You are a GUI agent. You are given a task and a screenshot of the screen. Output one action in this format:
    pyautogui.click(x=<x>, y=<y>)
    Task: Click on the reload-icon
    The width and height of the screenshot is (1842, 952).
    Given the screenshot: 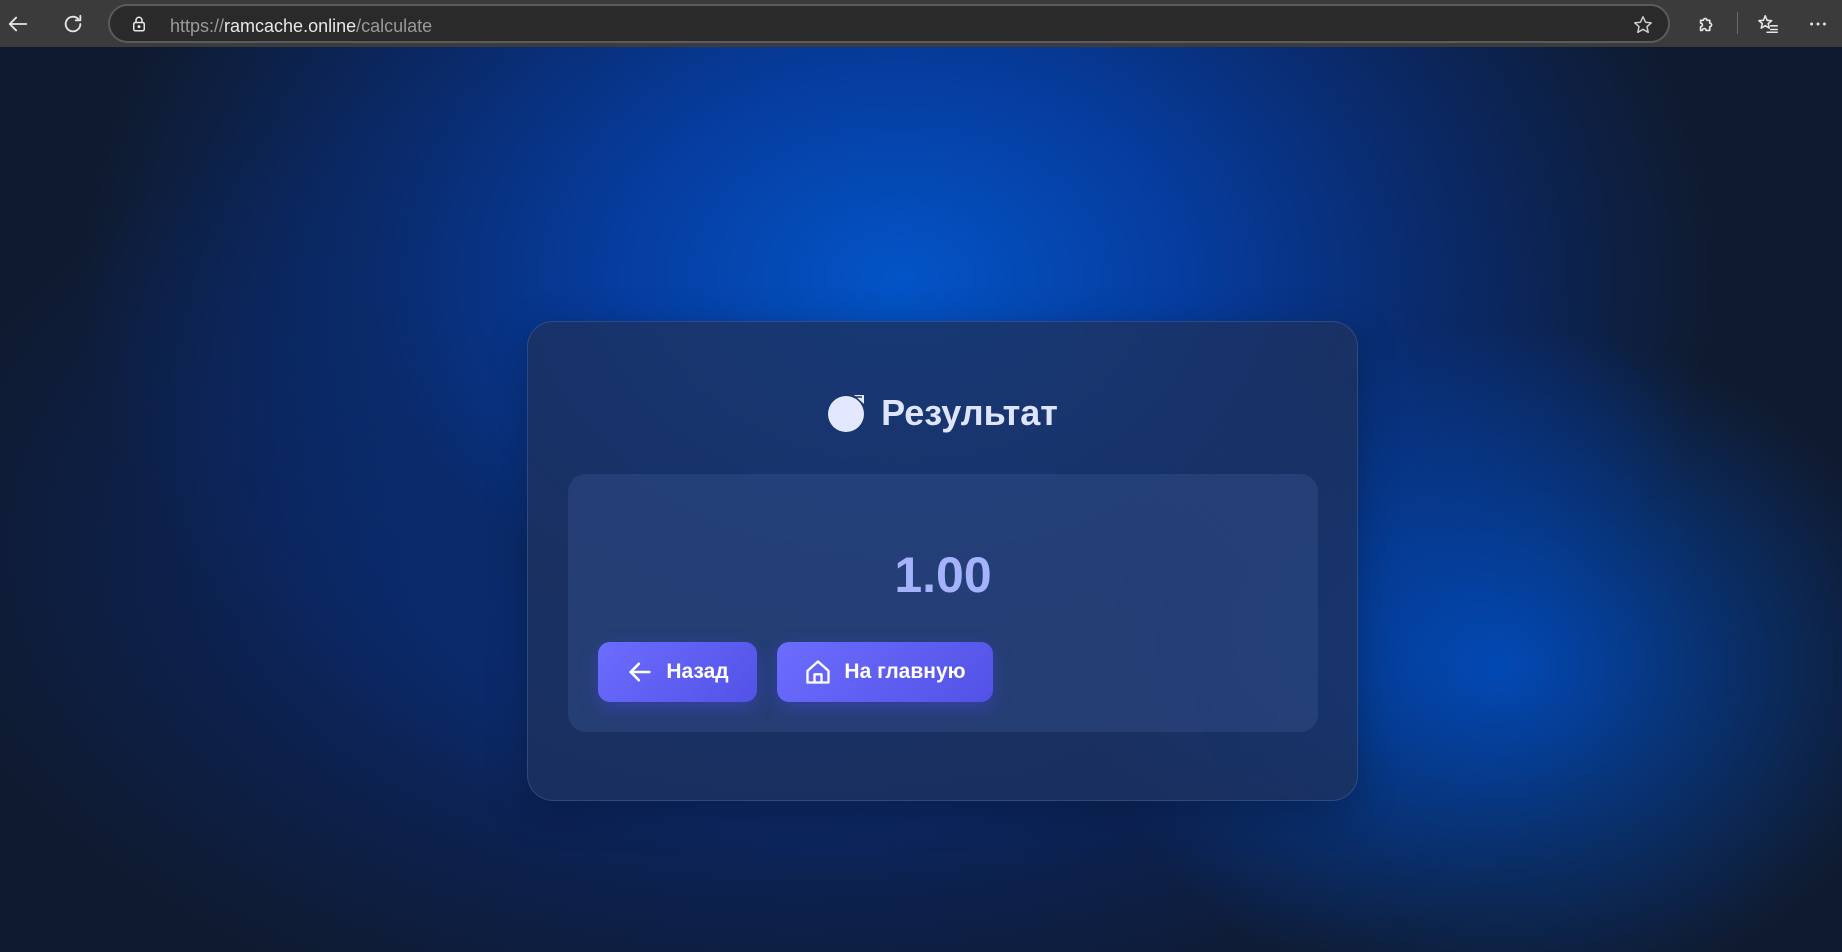 What is the action you would take?
    pyautogui.click(x=73, y=23)
    